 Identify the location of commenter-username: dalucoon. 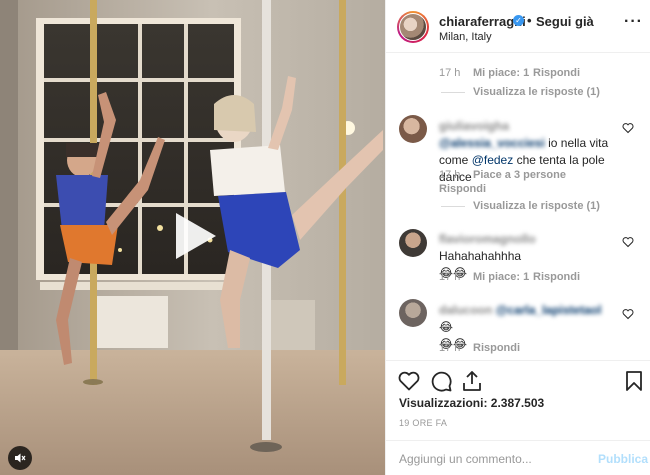
(465, 310).